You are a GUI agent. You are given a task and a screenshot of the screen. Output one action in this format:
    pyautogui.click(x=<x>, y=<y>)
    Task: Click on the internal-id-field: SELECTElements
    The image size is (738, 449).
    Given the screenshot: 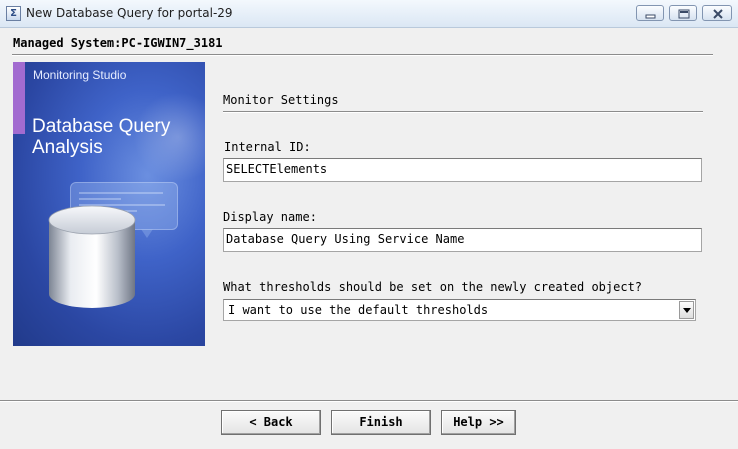 What is the action you would take?
    pyautogui.click(x=462, y=170)
    